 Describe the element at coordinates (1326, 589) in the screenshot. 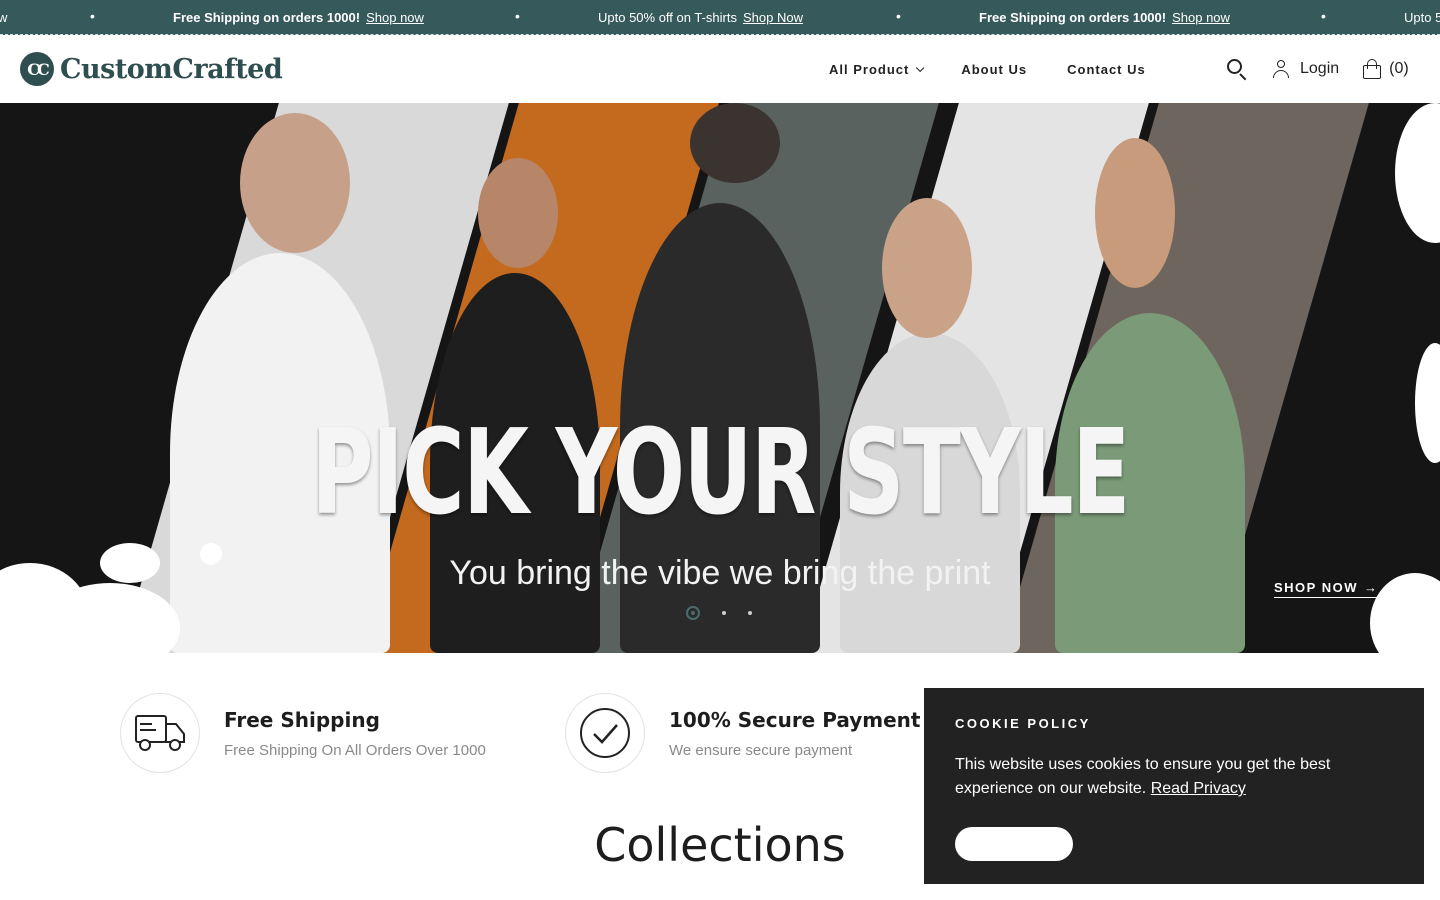

I see `shop-now-button: SHOP NOW →` at that location.